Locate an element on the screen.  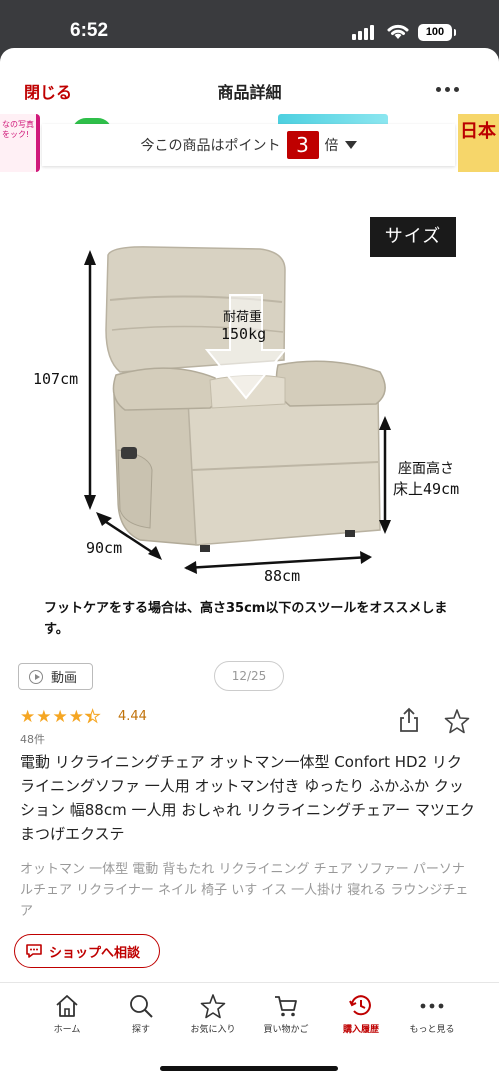
rating-stars: ★ ★ ★ ★ ★ is located at coordinates (60, 716).